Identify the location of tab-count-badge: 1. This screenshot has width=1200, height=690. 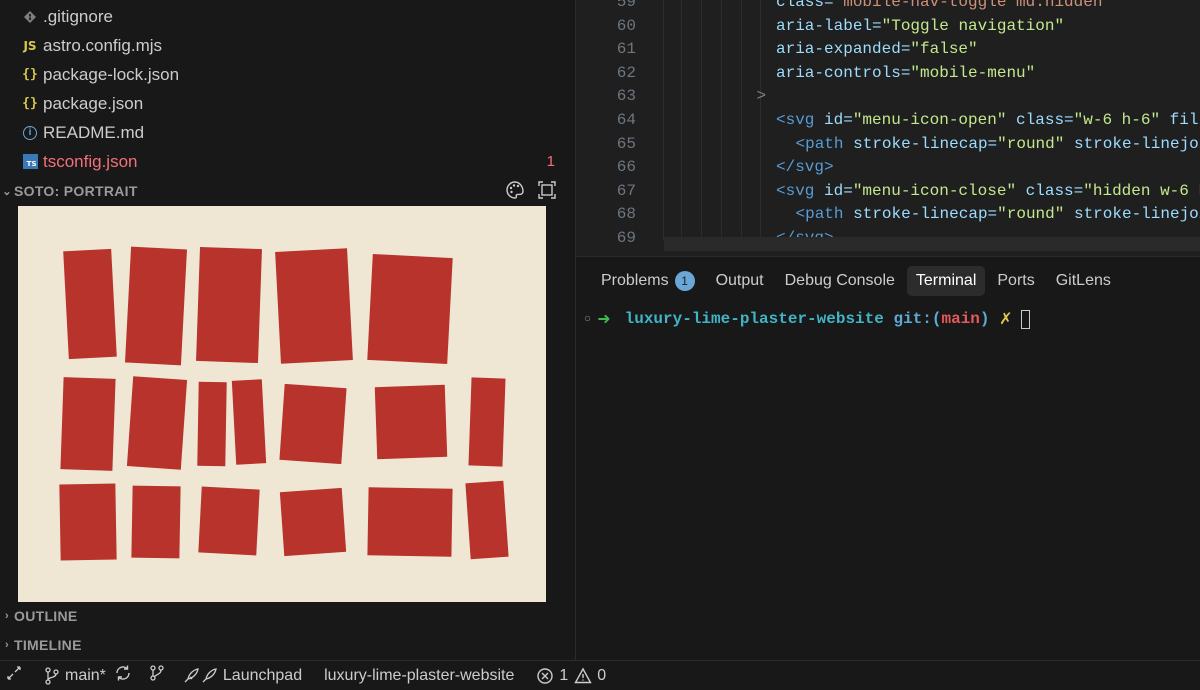
(685, 281).